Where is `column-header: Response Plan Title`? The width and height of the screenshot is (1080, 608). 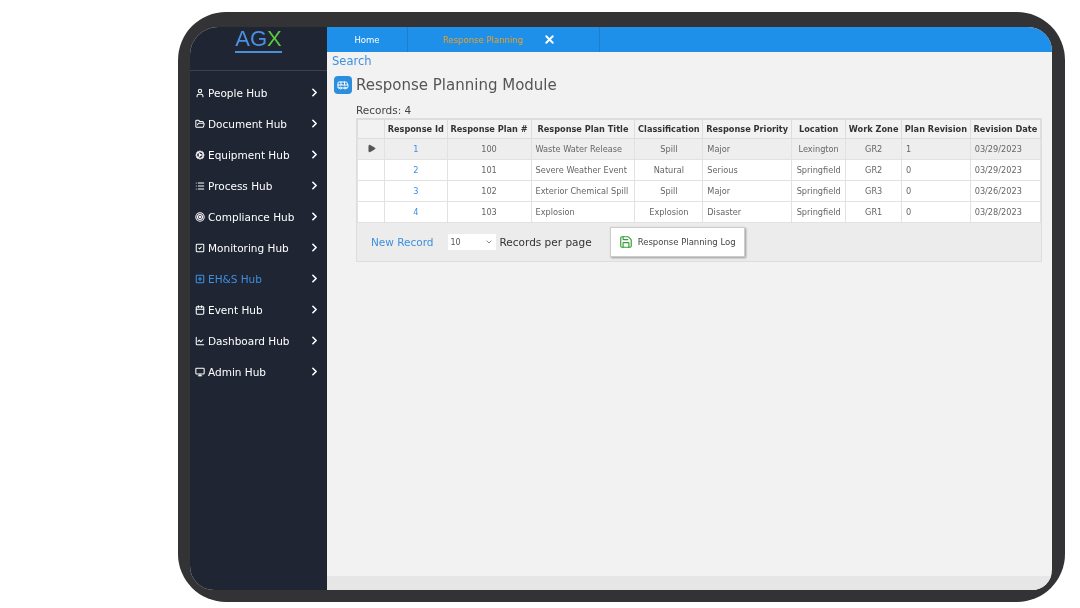 column-header: Response Plan Title is located at coordinates (583, 129).